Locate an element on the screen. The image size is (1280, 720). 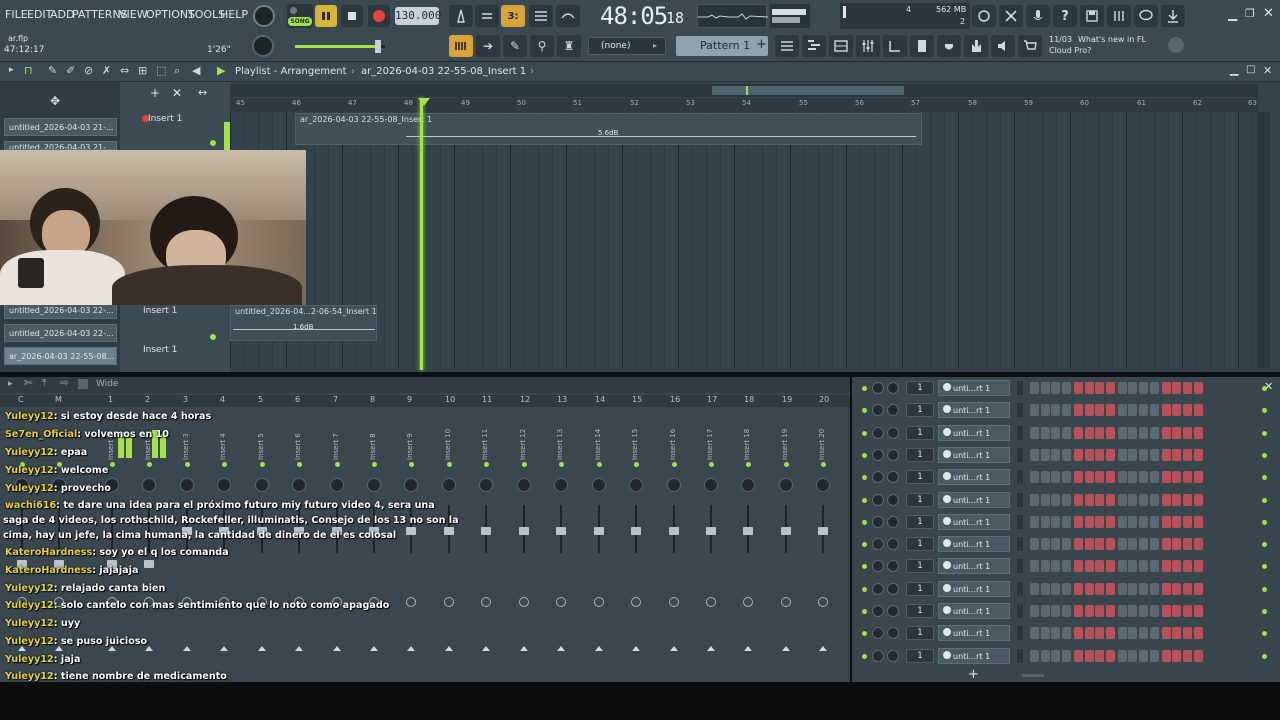
metronome-button is located at coordinates (461, 16).